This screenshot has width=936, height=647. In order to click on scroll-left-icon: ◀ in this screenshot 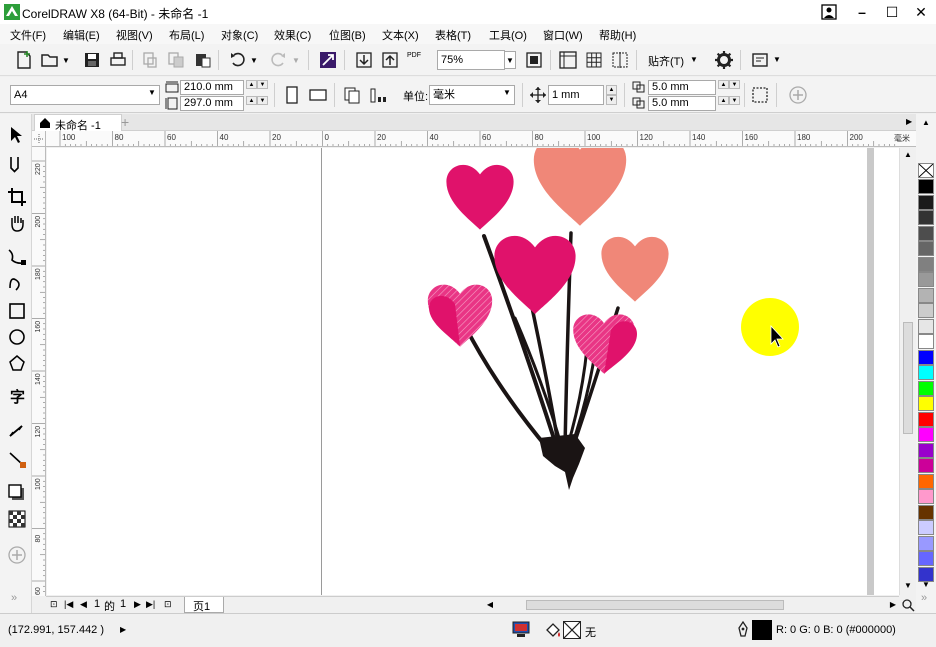, I will do `click(490, 605)`.